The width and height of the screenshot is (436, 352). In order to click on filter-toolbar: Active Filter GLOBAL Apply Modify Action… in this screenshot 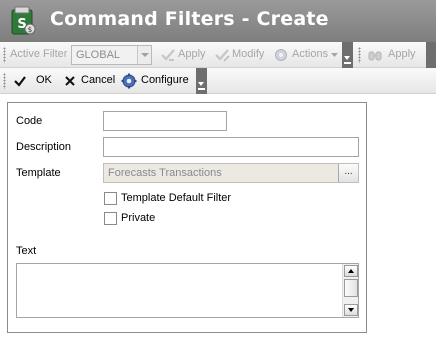, I will do `click(218, 55)`.